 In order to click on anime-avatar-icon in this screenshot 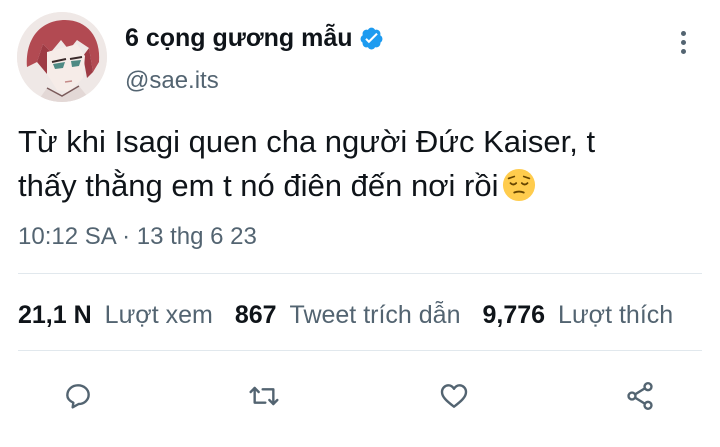, I will do `click(62, 57)`.